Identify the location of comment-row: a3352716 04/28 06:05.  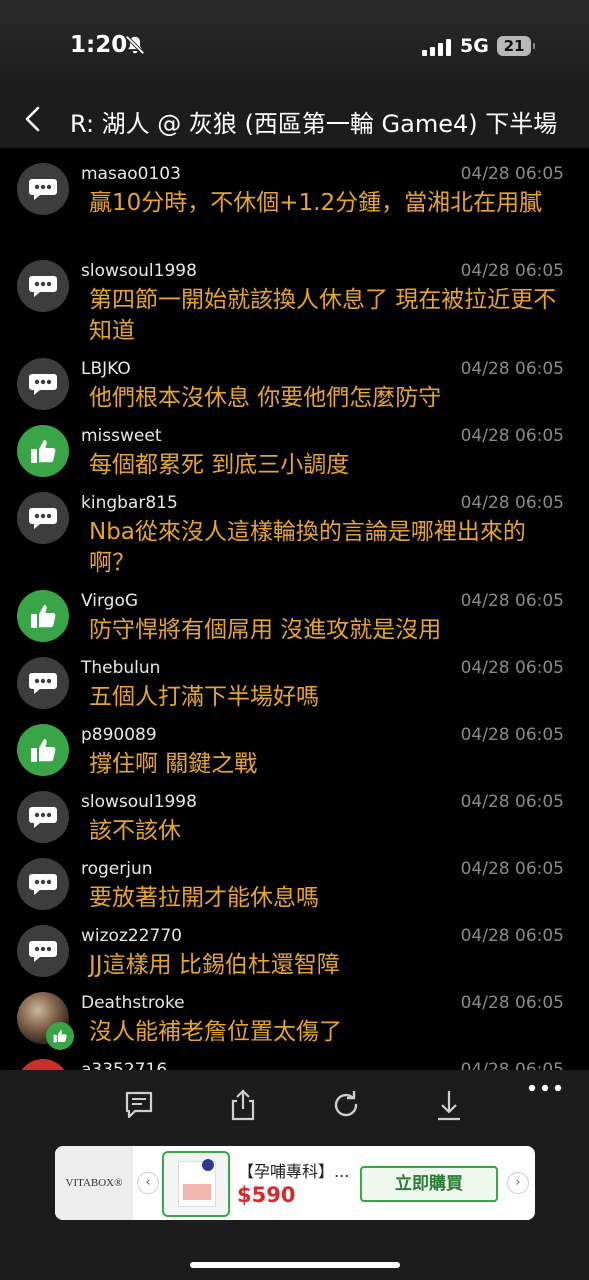
(294, 1057).